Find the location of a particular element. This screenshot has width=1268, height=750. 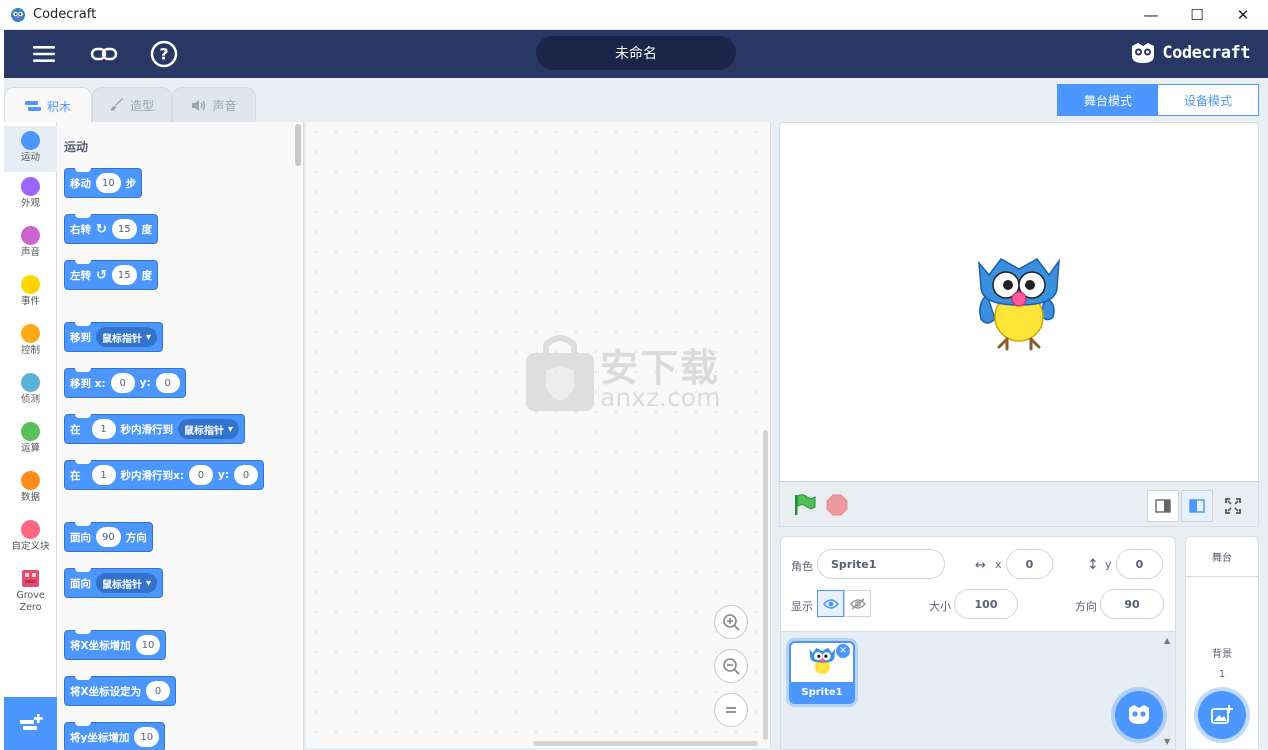

sprite-name-input: Sprite1 is located at coordinates (881, 564).